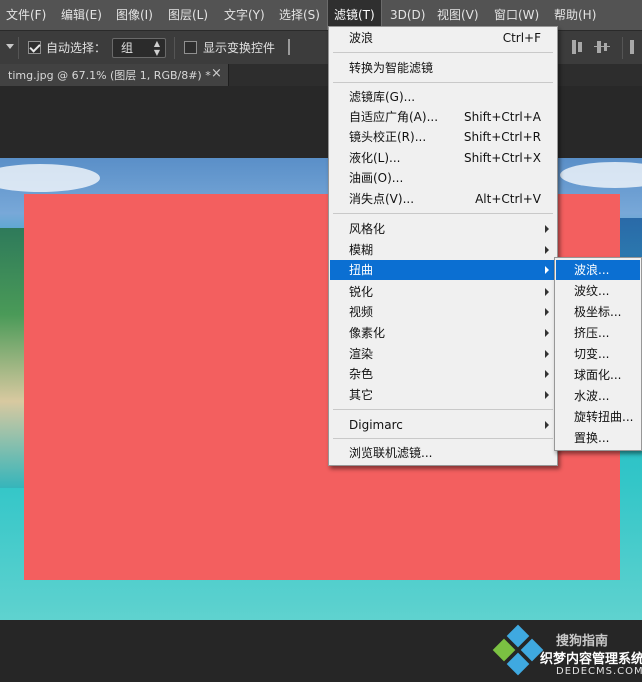 The width and height of the screenshot is (642, 682). Describe the element at coordinates (443, 395) in the screenshot. I see `filter-menu-item-other: 其它` at that location.